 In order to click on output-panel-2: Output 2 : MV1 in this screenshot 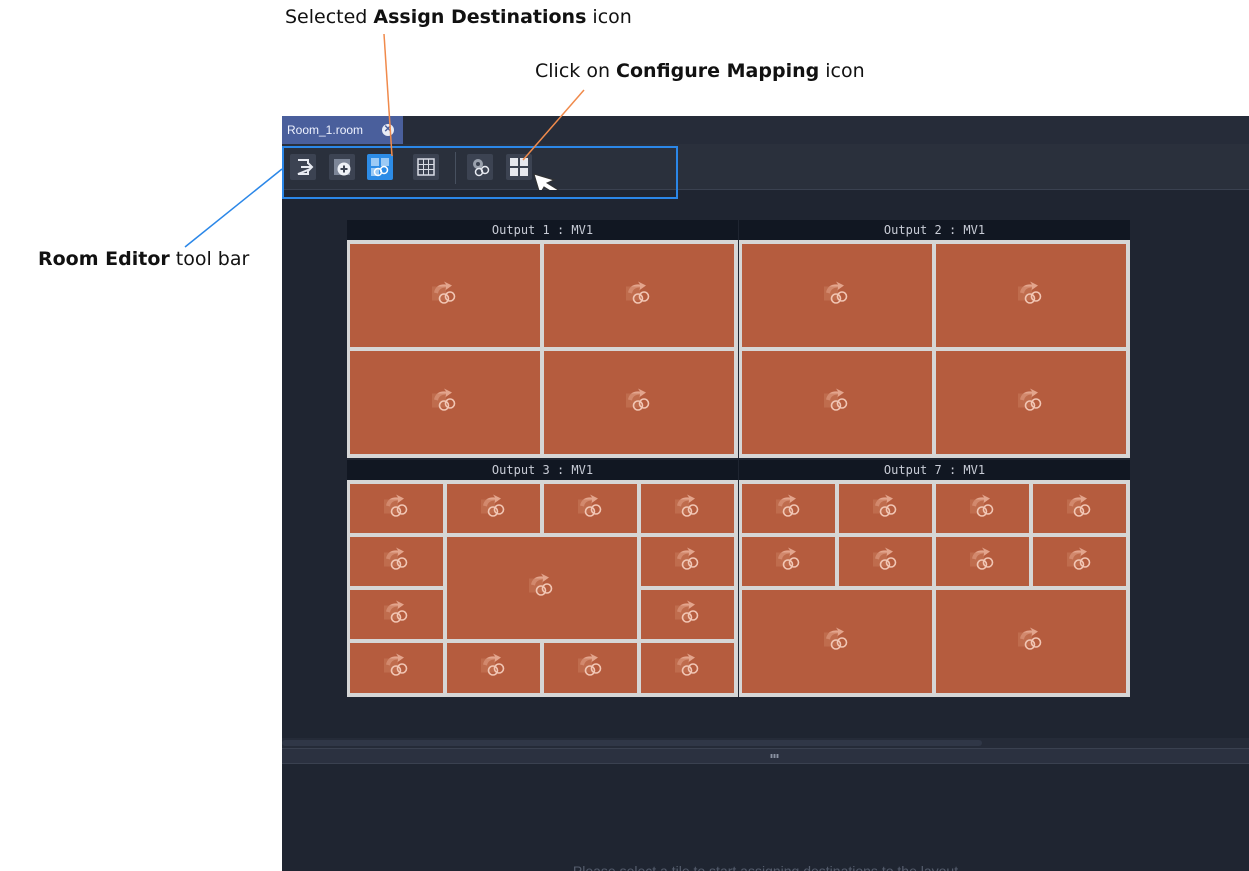, I will do `click(934, 339)`.